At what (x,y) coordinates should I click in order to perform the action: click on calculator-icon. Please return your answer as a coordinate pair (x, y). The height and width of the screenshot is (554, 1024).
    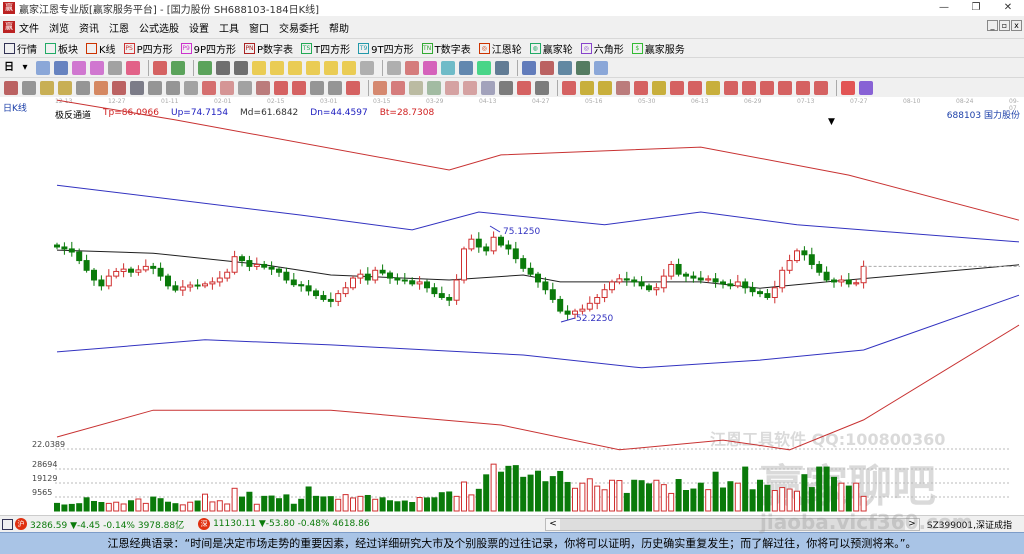
    Looking at the image, I should click on (7, 524).